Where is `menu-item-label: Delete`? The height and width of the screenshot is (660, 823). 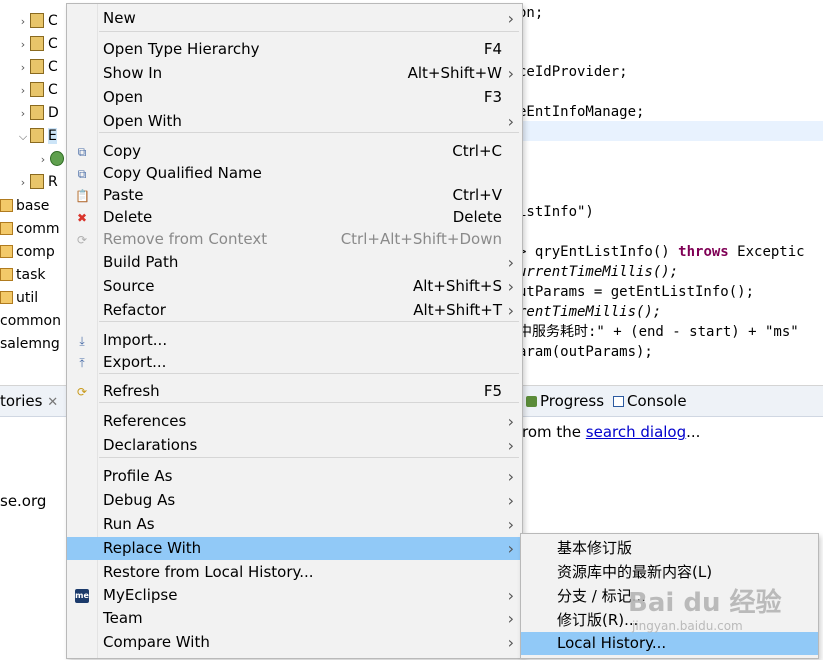 menu-item-label: Delete is located at coordinates (128, 217).